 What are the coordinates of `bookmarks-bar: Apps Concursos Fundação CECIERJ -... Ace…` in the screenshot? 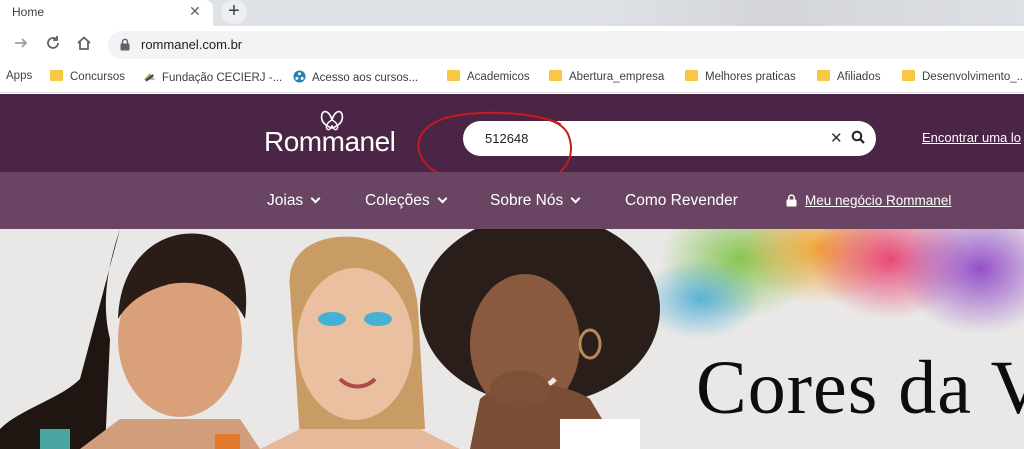 It's located at (512, 78).